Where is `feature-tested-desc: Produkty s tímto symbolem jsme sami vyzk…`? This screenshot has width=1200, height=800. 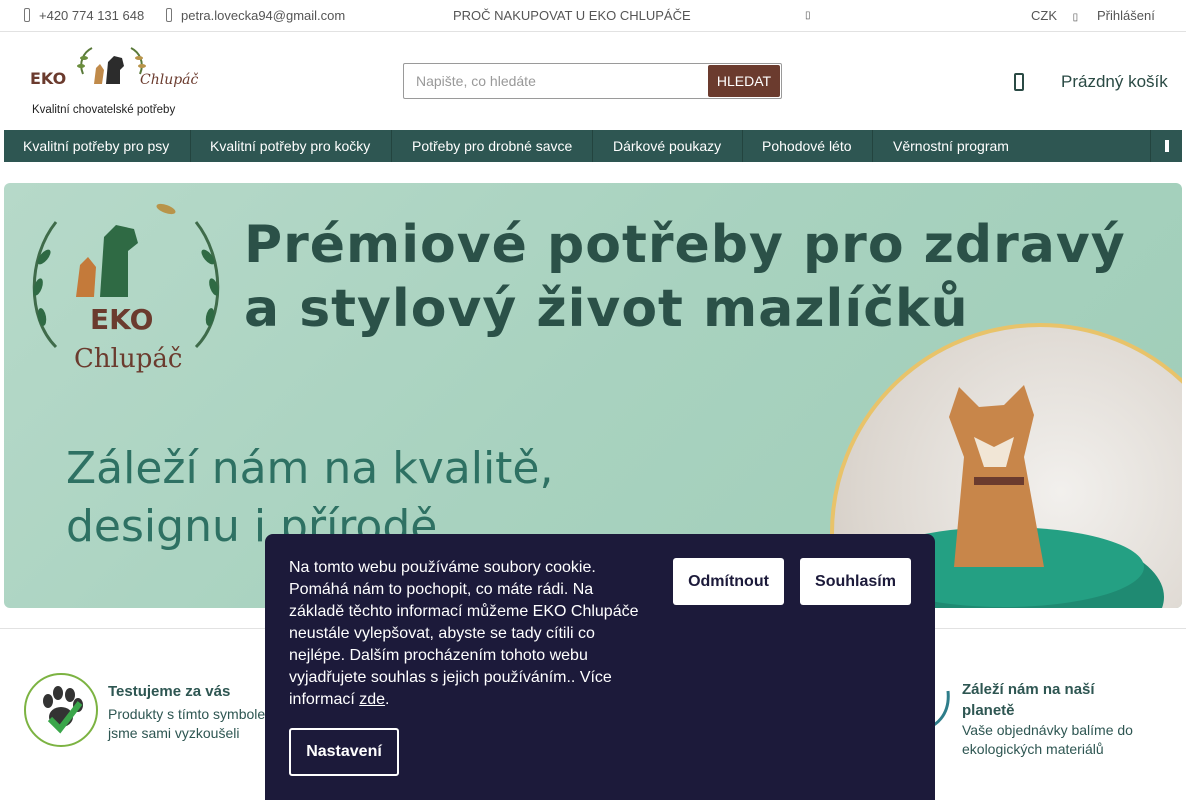
feature-tested-desc: Produkty s tímto symbolem jsme sami vyzk… is located at coordinates (192, 723).